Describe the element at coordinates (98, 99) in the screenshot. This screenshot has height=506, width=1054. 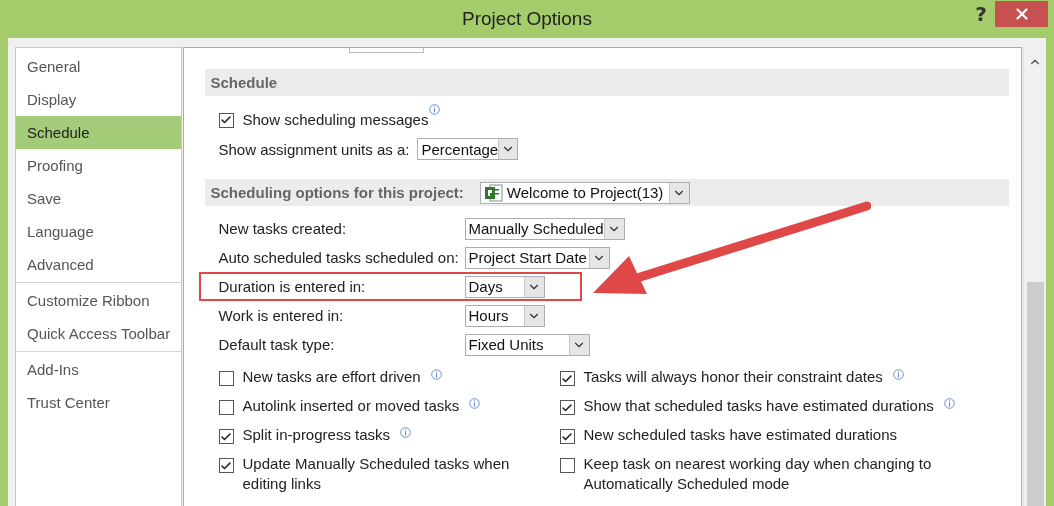
I see `sidebar-item: Display` at that location.